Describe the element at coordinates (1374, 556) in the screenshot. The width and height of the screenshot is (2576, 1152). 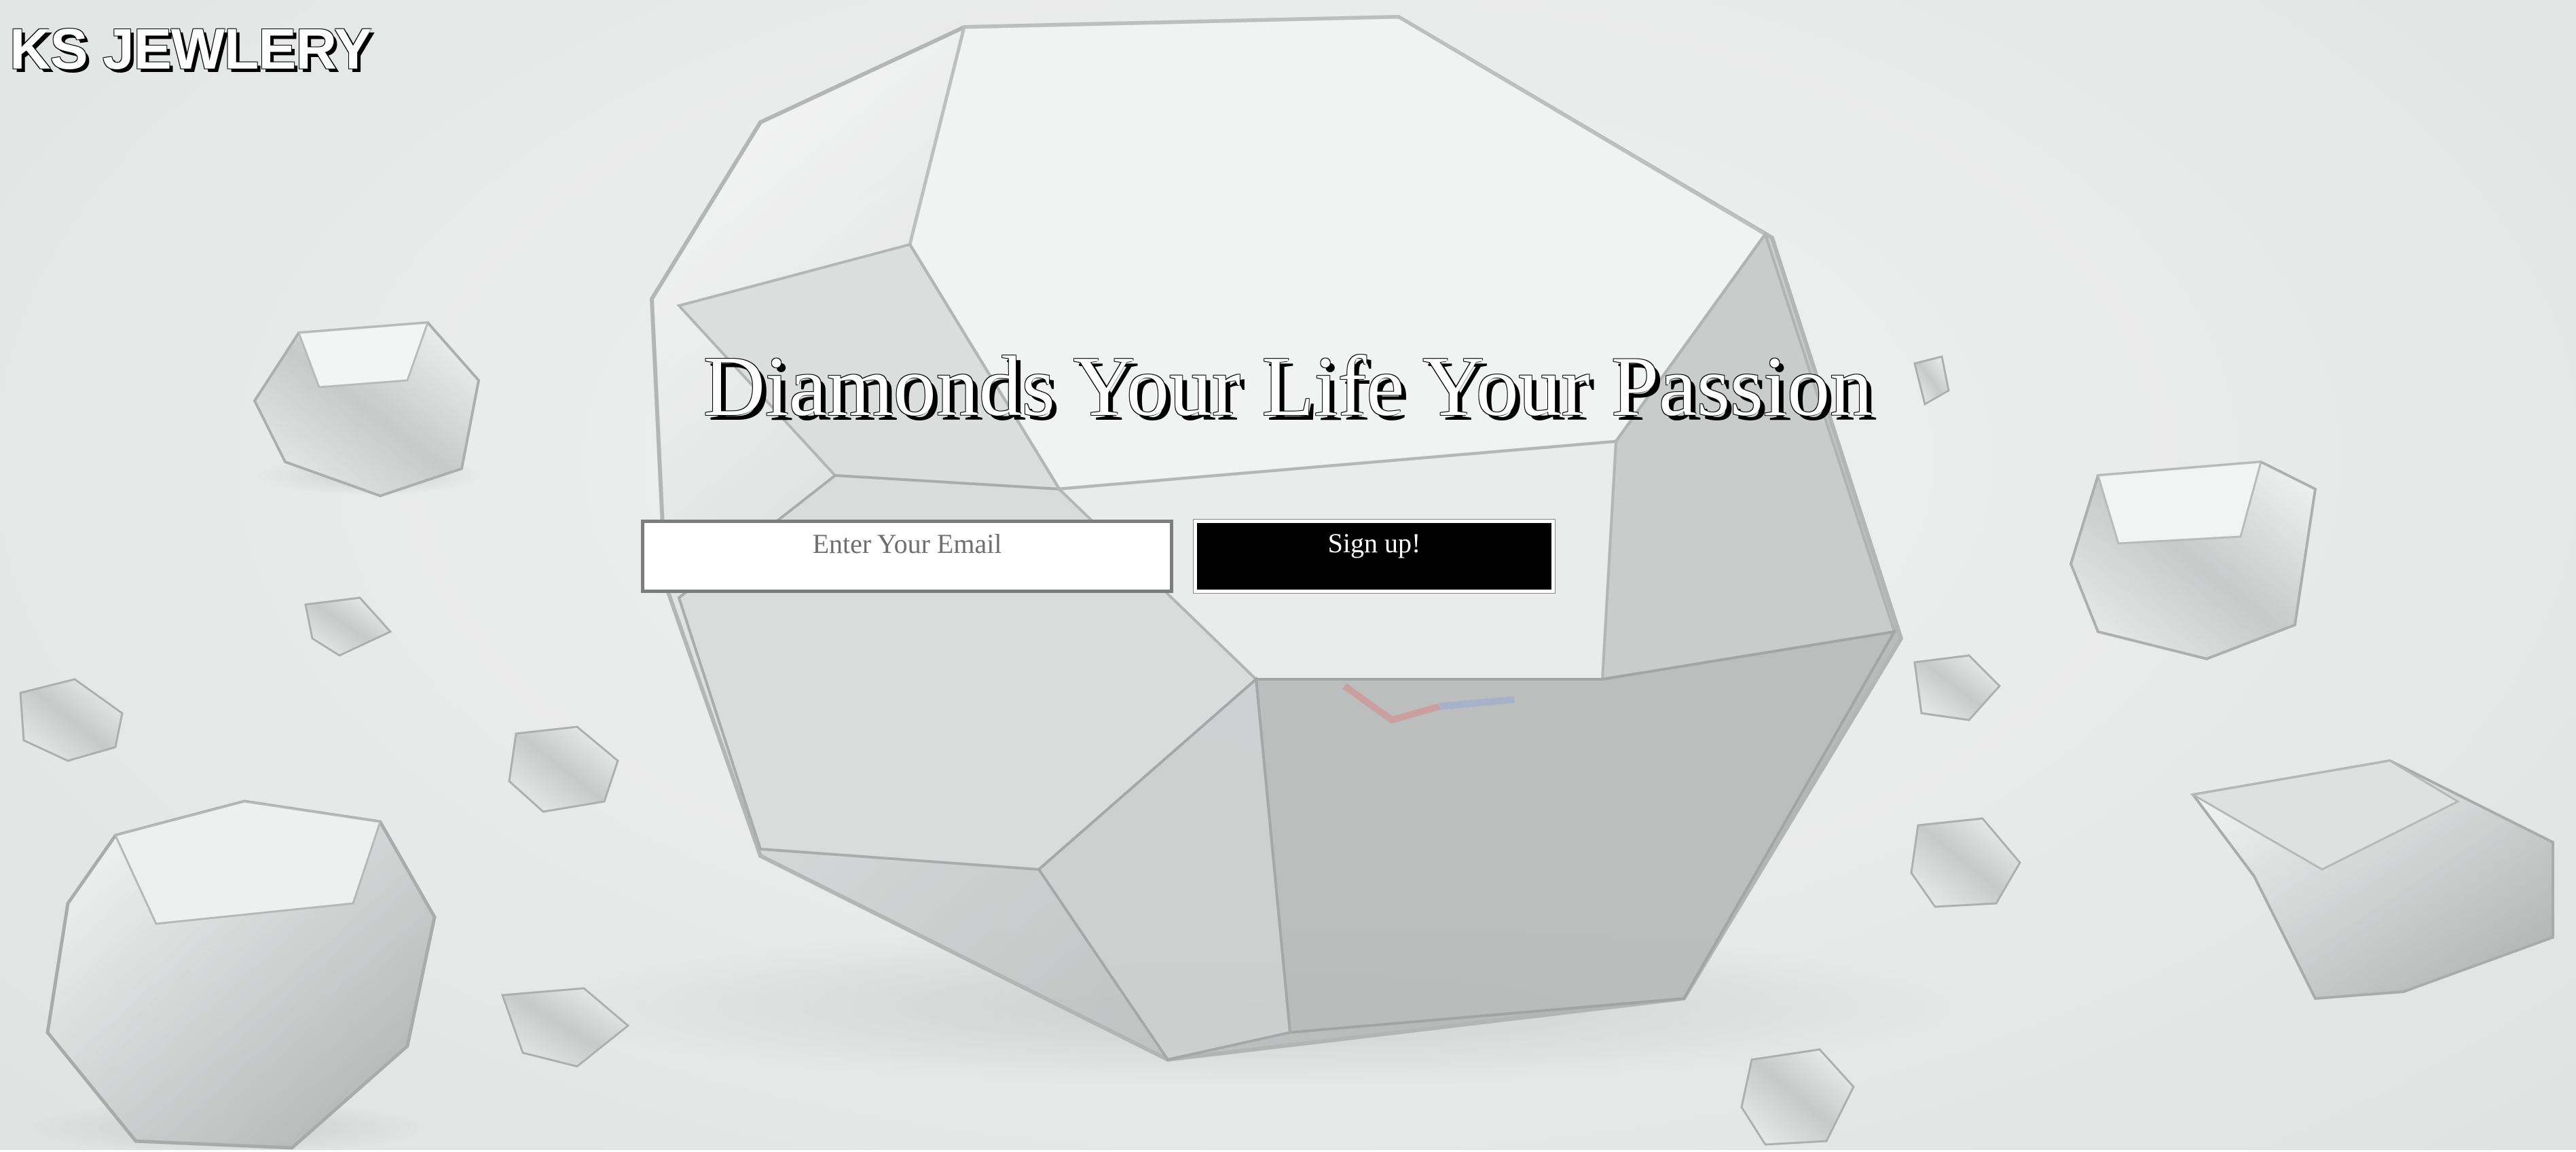
I see `sign-up-button: Sign up!` at that location.